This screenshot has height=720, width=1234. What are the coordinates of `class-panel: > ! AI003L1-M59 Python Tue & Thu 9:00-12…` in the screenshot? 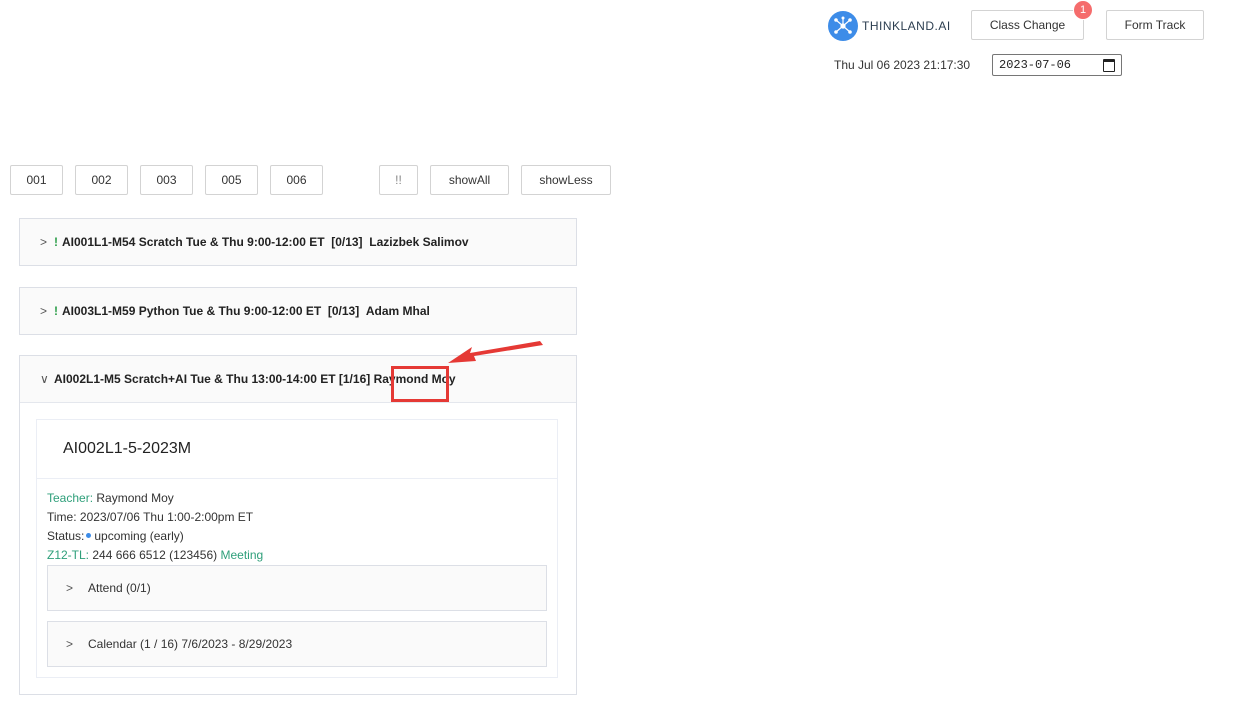 It's located at (298, 311).